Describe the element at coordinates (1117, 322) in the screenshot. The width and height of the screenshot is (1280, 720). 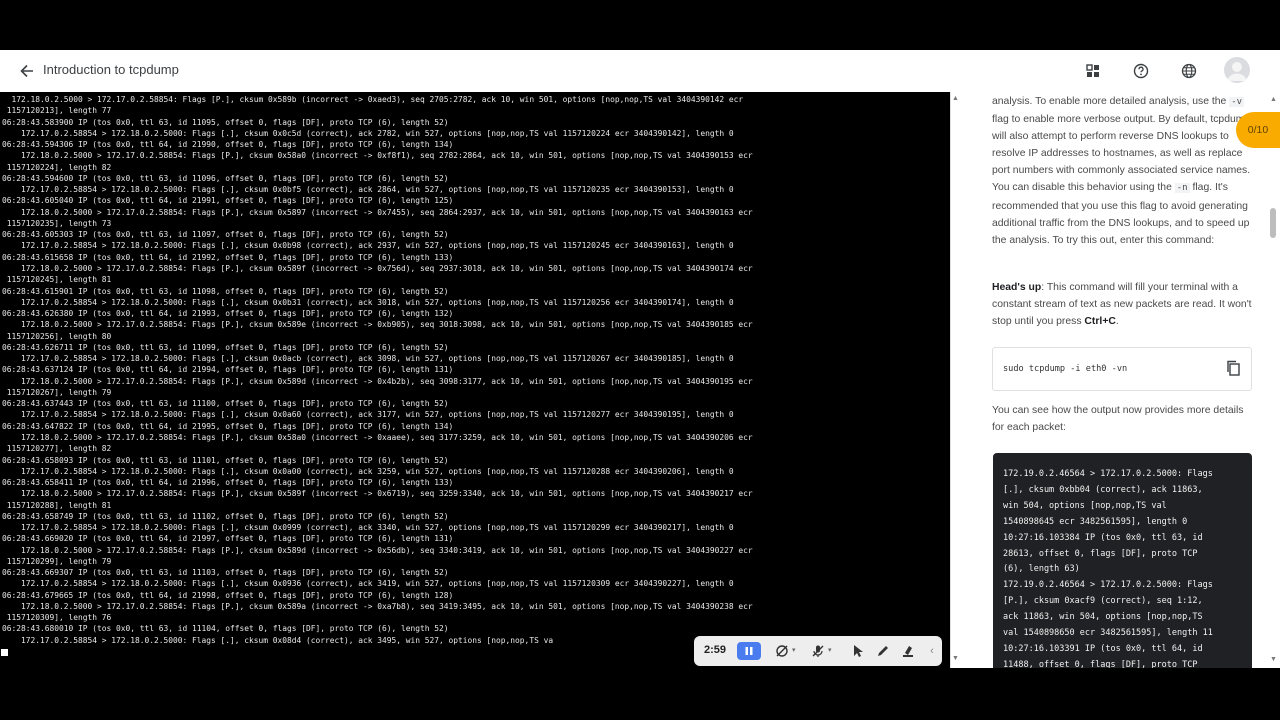
I see `headsup-end: .` at that location.